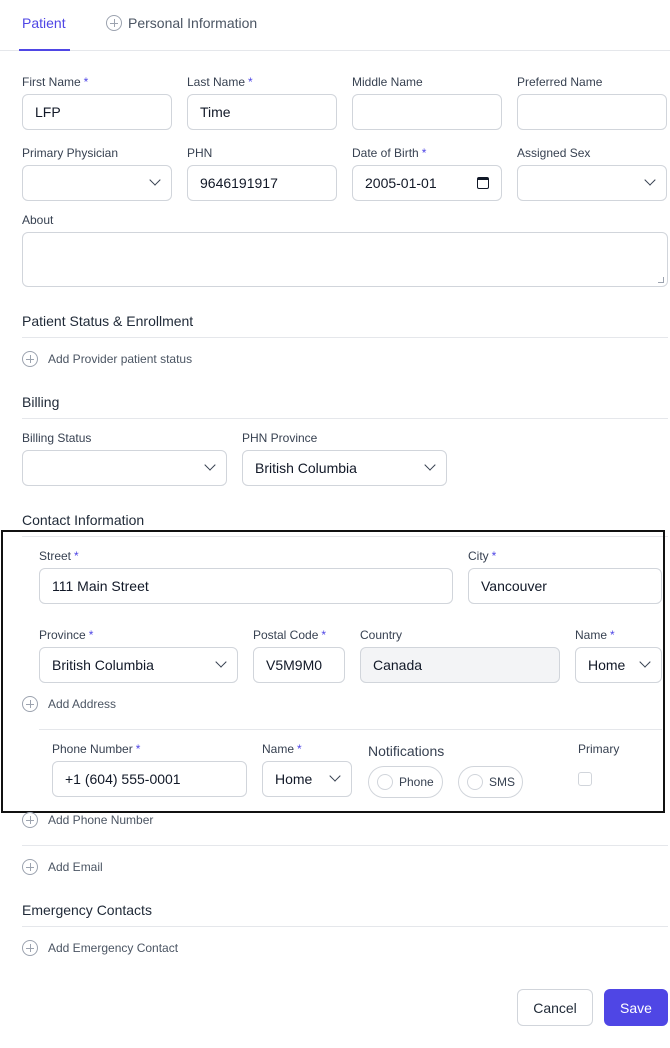  What do you see at coordinates (345, 259) in the screenshot?
I see `about-textarea` at bounding box center [345, 259].